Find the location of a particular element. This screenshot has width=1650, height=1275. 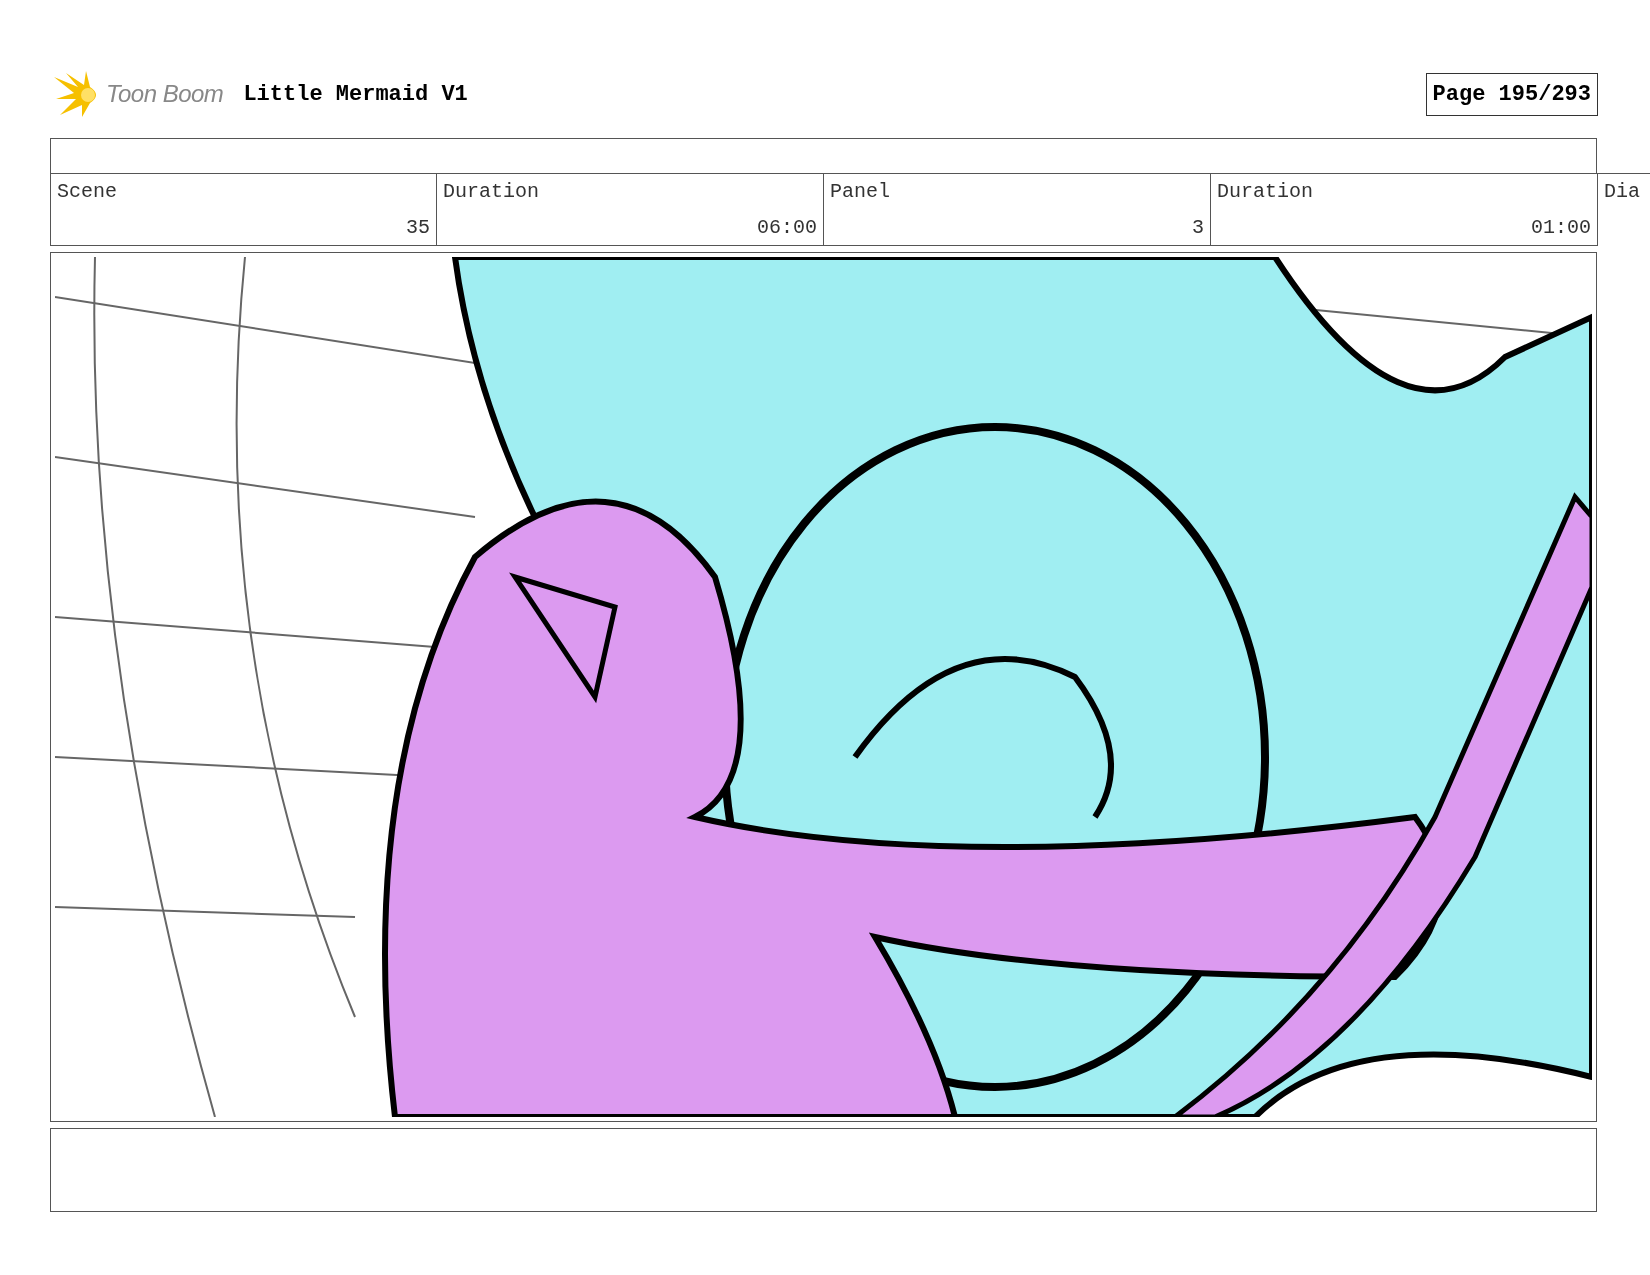

page-number: Page 195/293 is located at coordinates (1511, 94).